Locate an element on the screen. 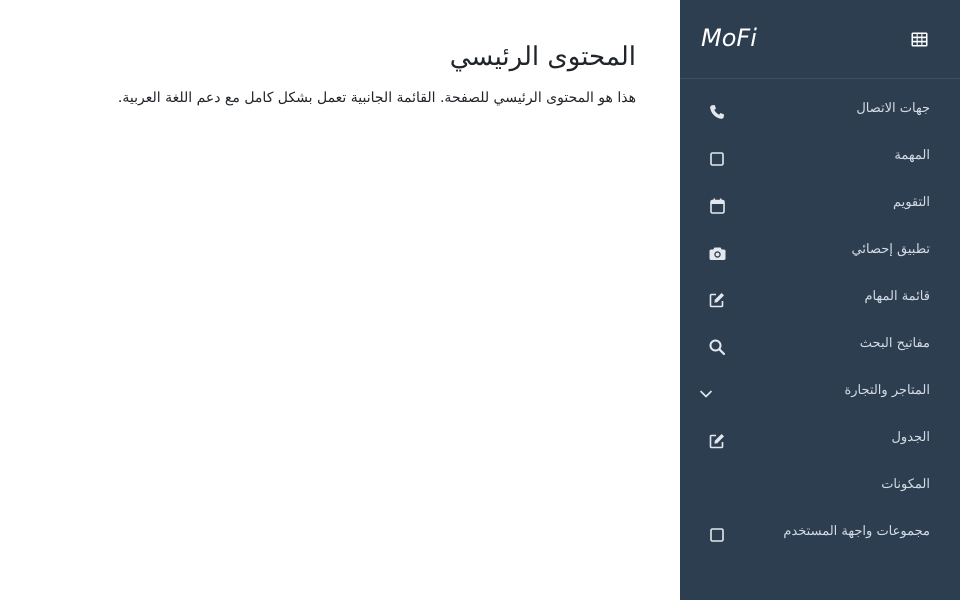 The width and height of the screenshot is (960, 600). sidebar-item-label: الجدول is located at coordinates (910, 437).